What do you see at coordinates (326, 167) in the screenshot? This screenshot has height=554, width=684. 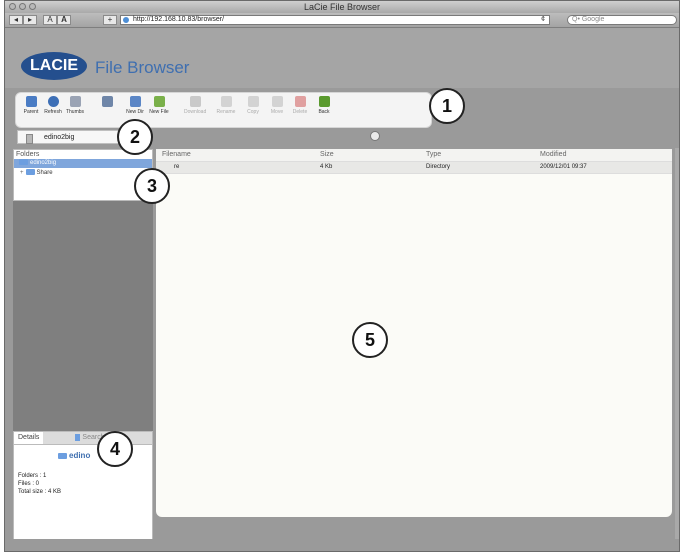 I see `cell-size: 4 Kb` at bounding box center [326, 167].